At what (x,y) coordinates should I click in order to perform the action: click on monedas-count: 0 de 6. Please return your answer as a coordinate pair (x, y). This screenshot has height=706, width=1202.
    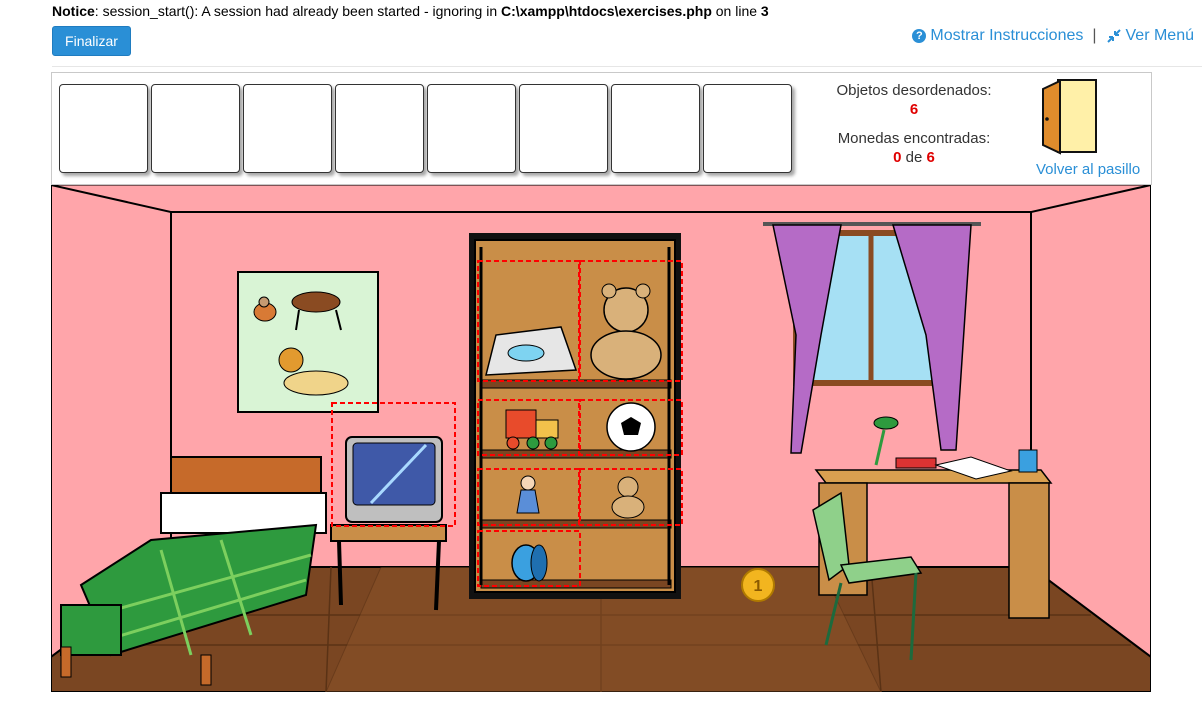
    Looking at the image, I should click on (914, 157).